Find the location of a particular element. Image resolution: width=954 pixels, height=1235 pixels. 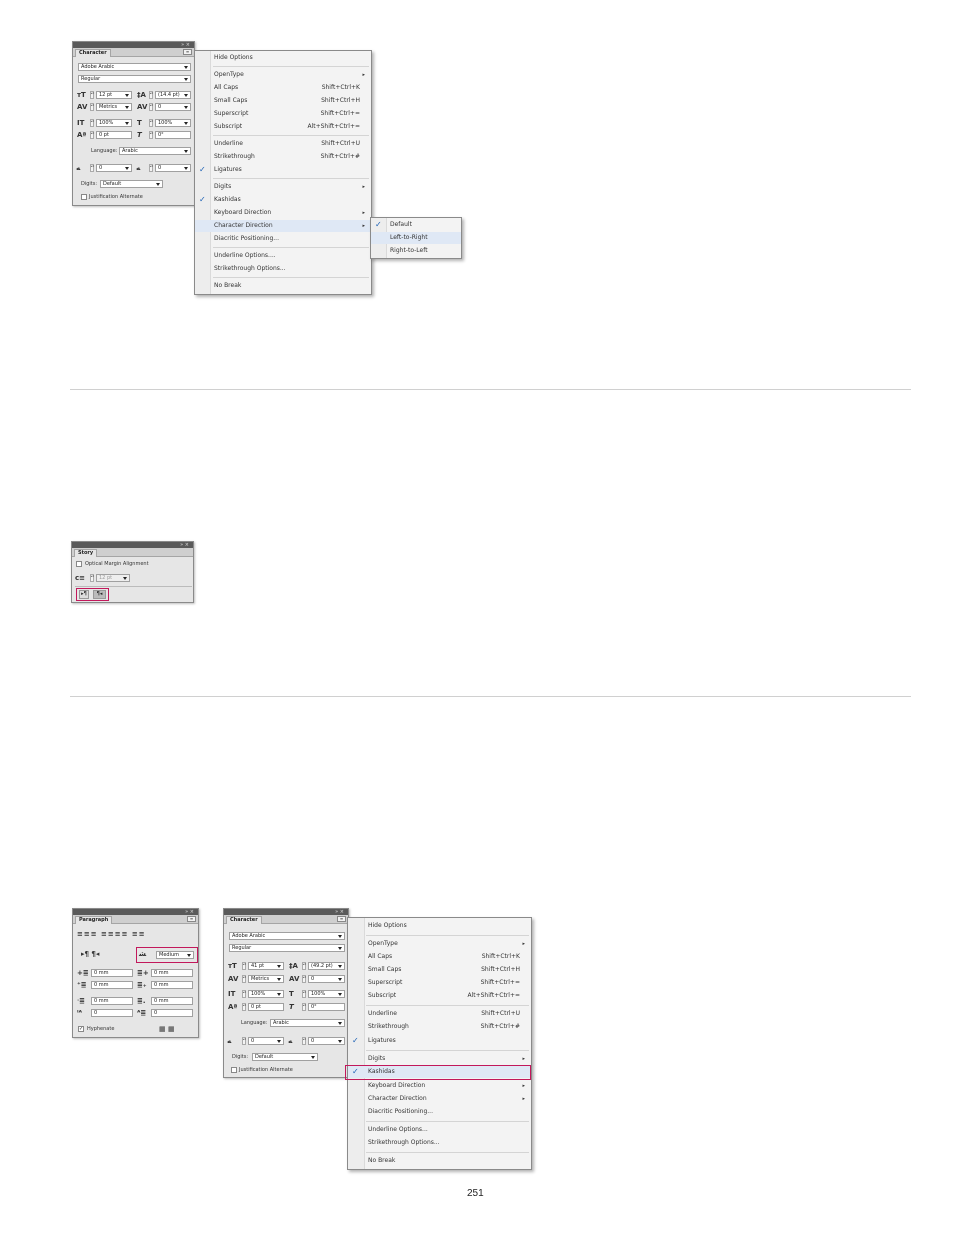

paragraph-direction-icon: ▸¶ ¶◂ is located at coordinates (90, 954).